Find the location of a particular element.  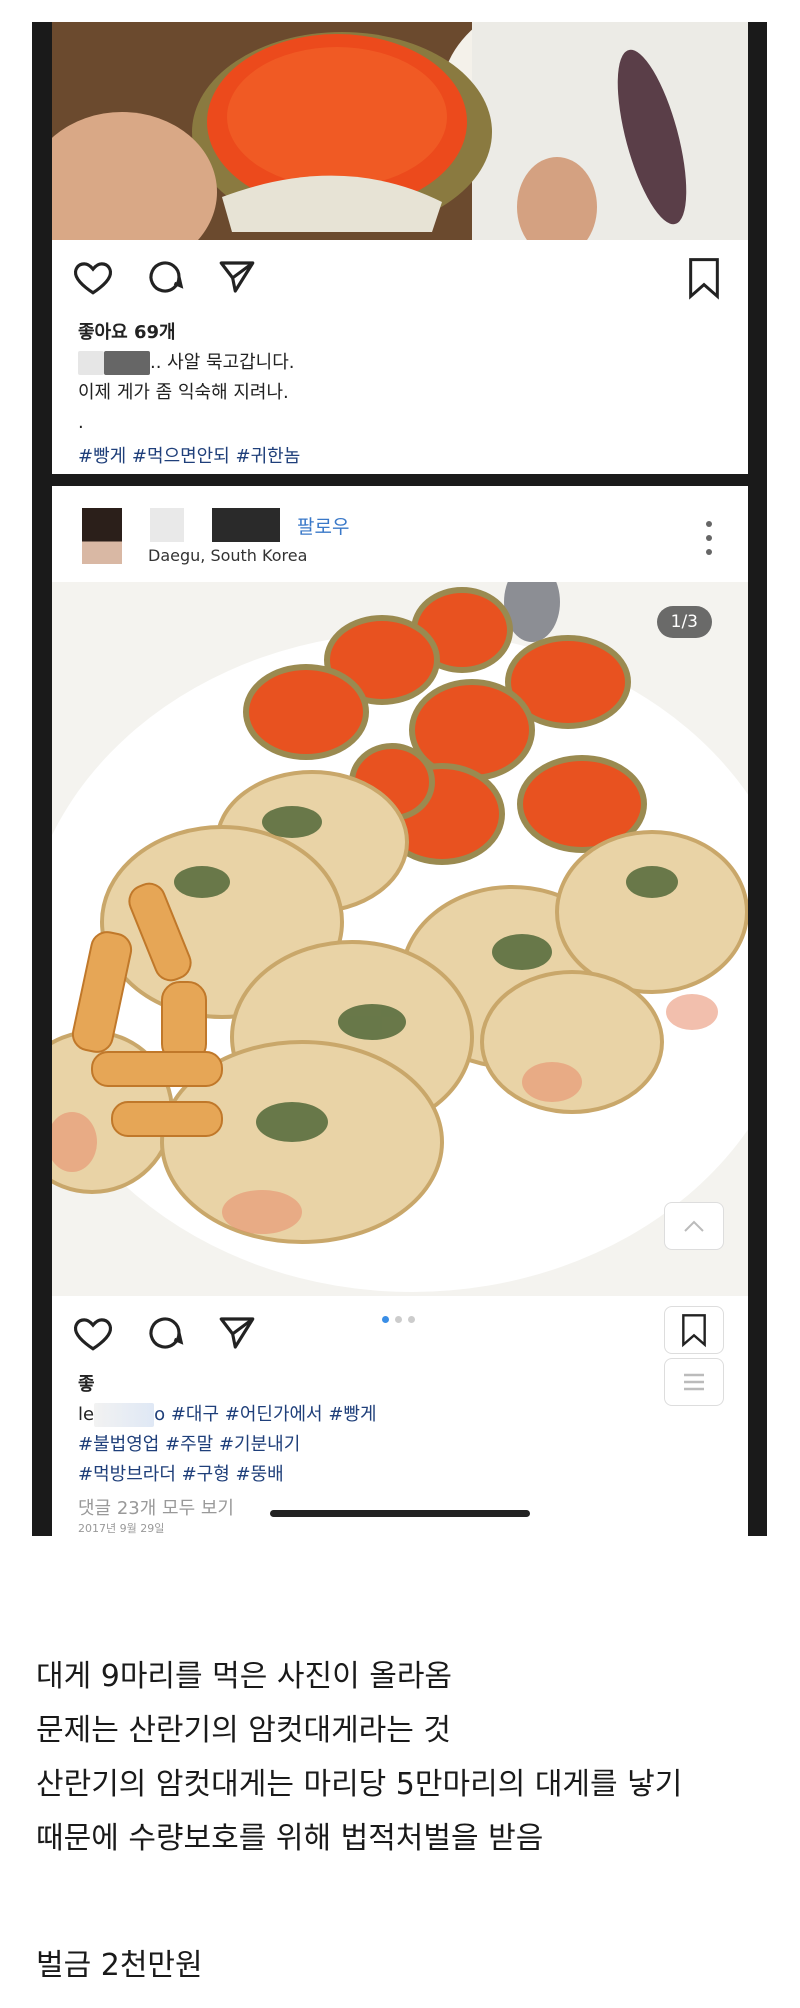

home-indicator is located at coordinates (400, 1513).